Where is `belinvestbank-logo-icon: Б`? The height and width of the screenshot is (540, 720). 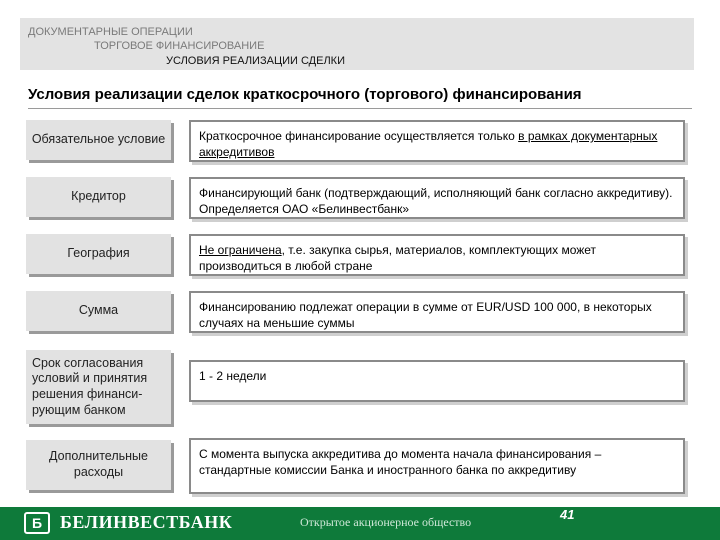 belinvestbank-logo-icon: Б is located at coordinates (37, 523).